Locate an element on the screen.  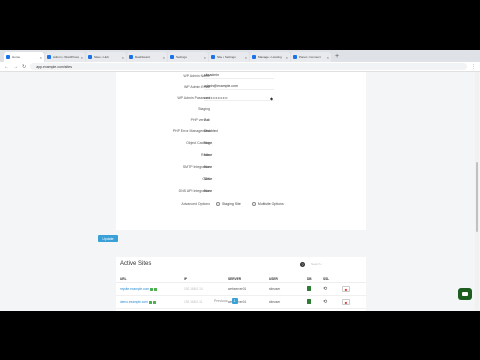
multisite-options-radio is located at coordinates (253, 204).